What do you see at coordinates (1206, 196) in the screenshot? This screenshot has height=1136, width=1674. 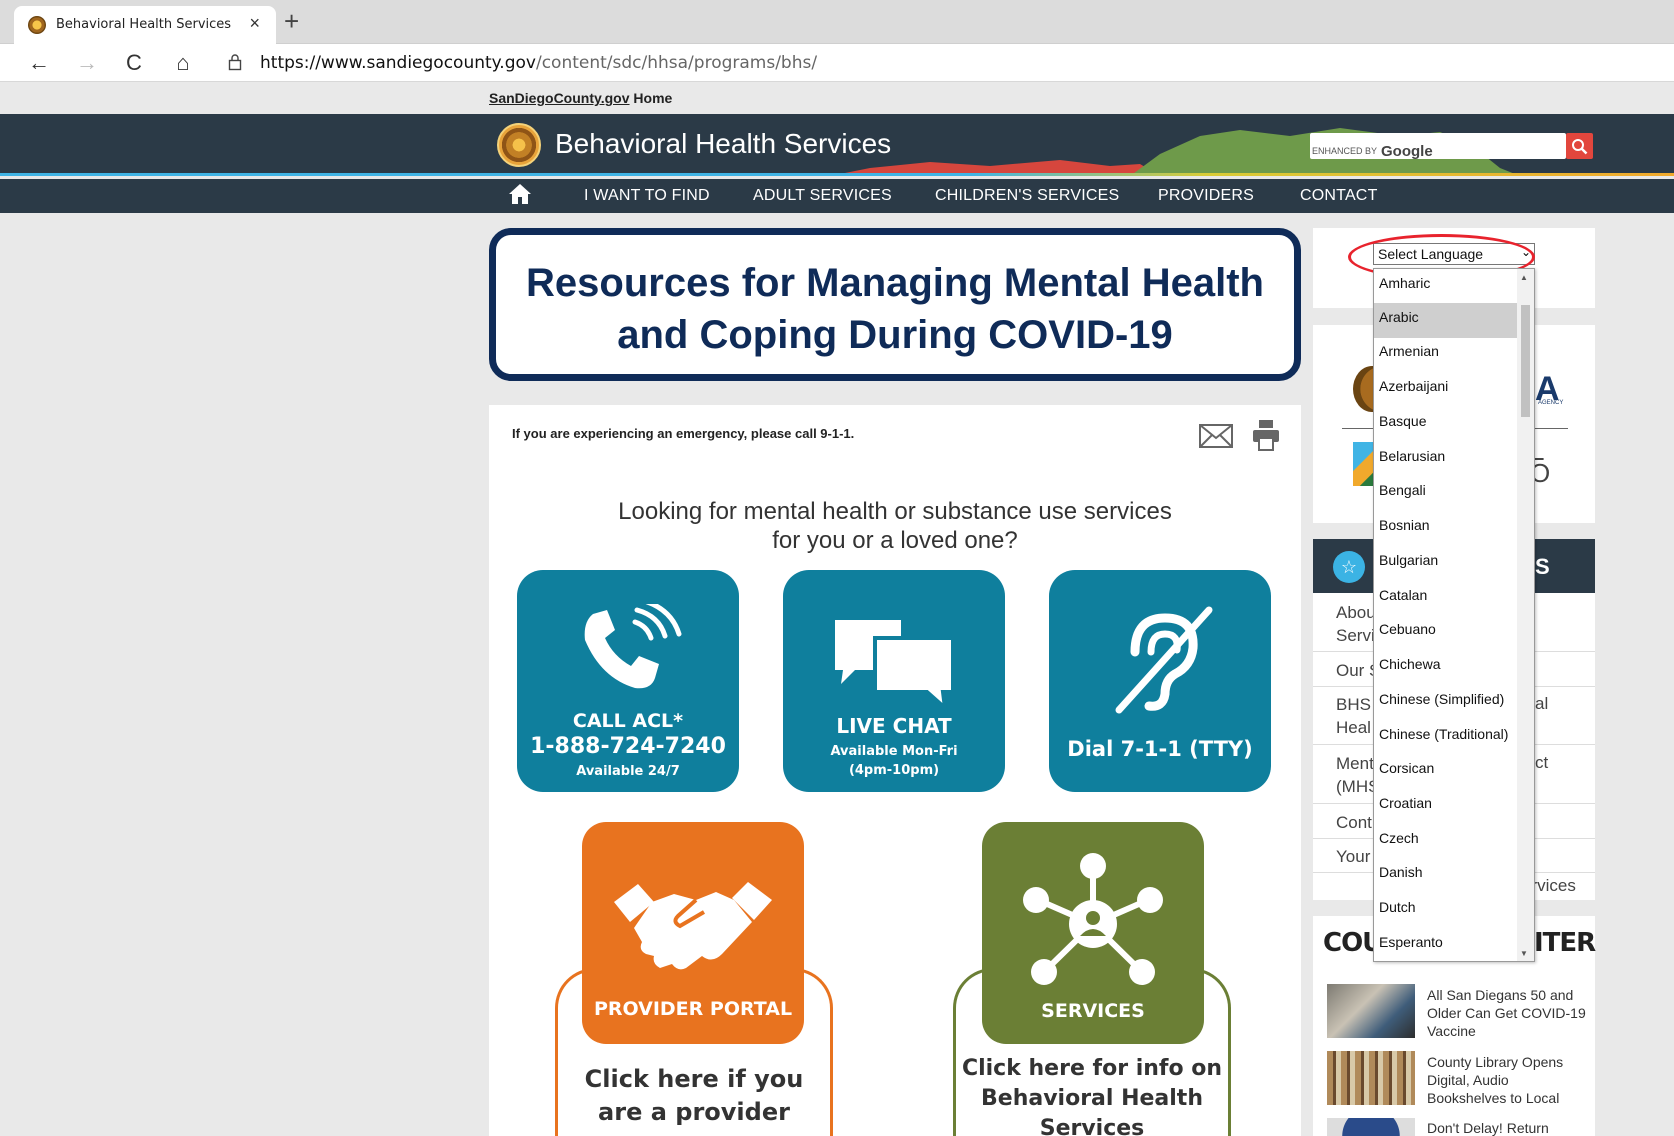 I see `nav-providers: PROVIDERS` at bounding box center [1206, 196].